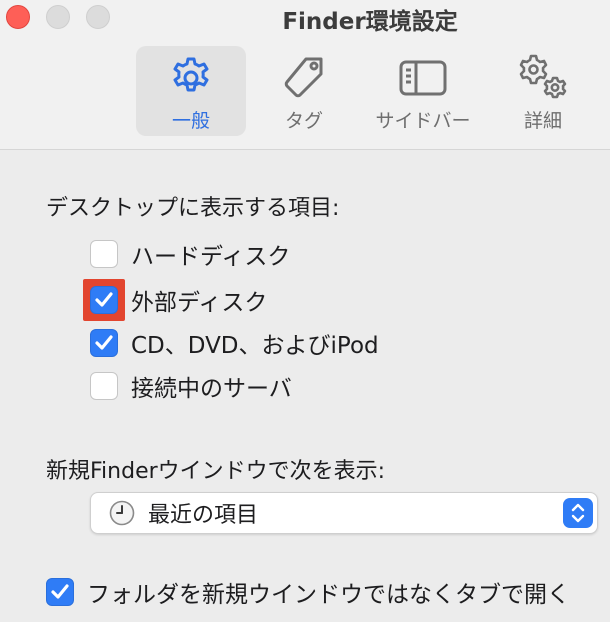  What do you see at coordinates (203, 515) in the screenshot?
I see `new-window-selected: 最近の項目` at bounding box center [203, 515].